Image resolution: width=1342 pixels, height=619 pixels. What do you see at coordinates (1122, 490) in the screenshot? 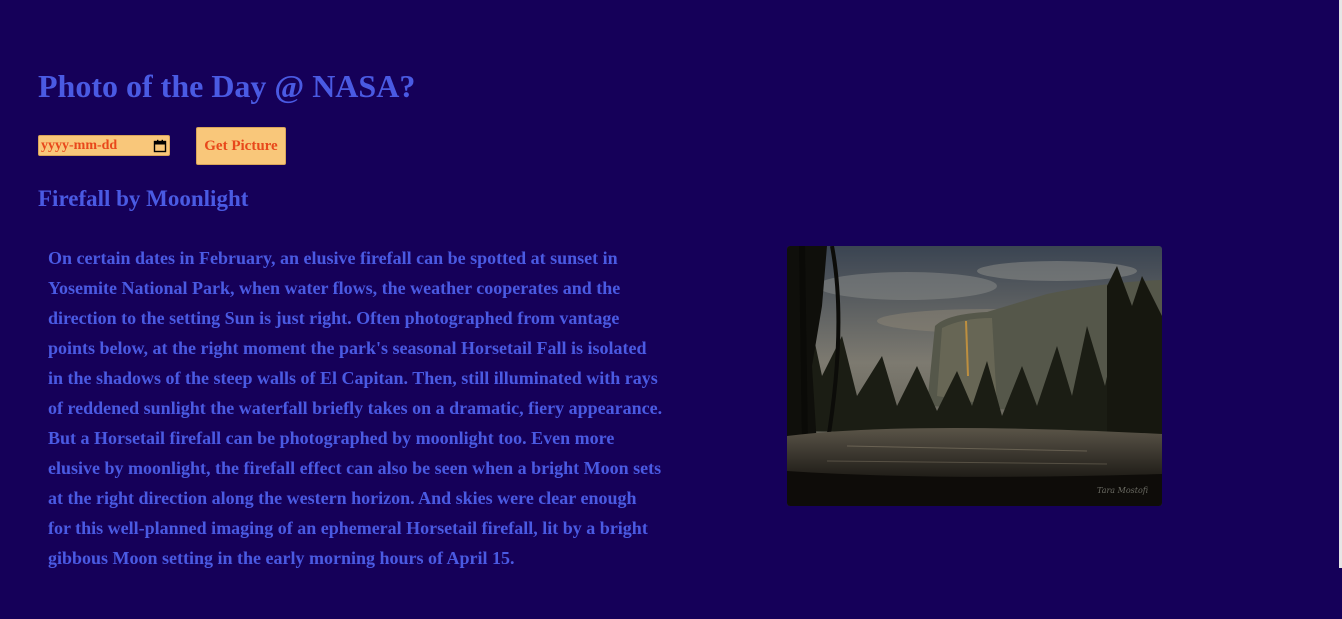
I see `photo-credit: Tara Mostofi` at bounding box center [1122, 490].